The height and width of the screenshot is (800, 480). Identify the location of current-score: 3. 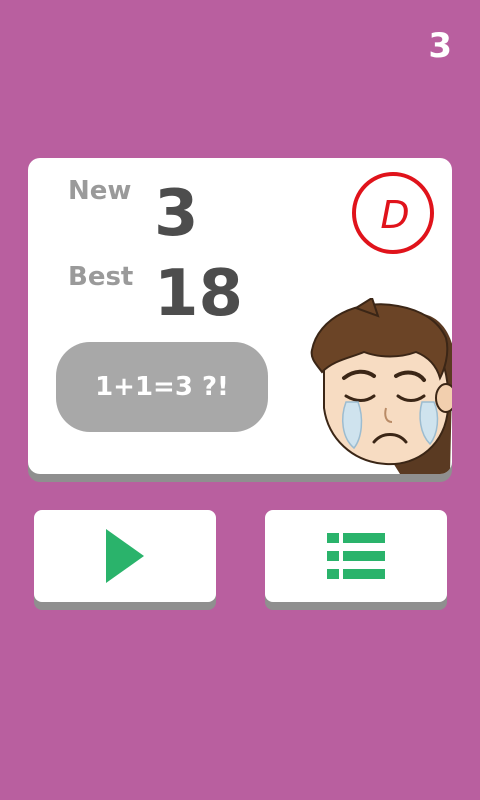
(440, 46).